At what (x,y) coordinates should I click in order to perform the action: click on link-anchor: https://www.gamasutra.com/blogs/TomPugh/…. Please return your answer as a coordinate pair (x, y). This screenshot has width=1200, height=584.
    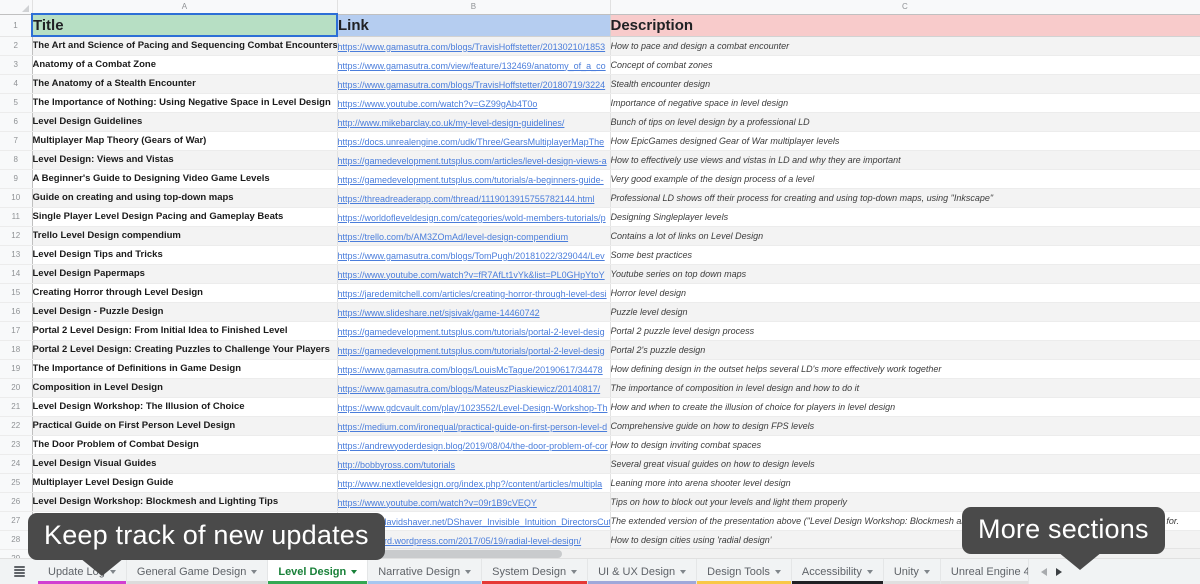
    Looking at the image, I should click on (471, 256).